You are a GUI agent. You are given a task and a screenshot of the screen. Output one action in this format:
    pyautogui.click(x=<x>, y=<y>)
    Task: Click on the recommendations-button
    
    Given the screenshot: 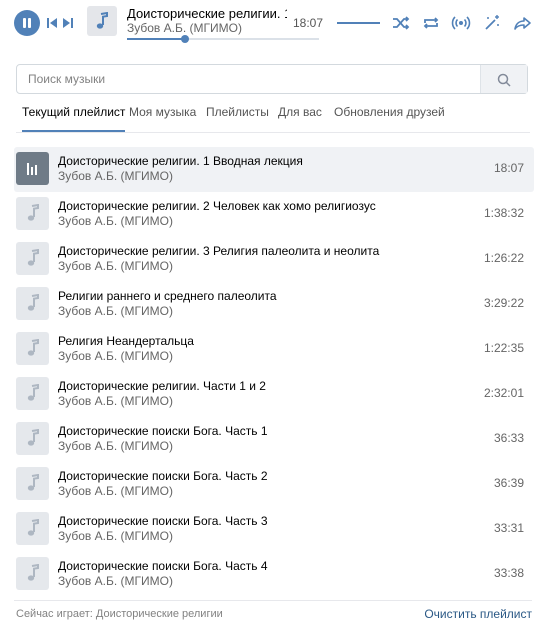 What is the action you would take?
    pyautogui.click(x=492, y=23)
    